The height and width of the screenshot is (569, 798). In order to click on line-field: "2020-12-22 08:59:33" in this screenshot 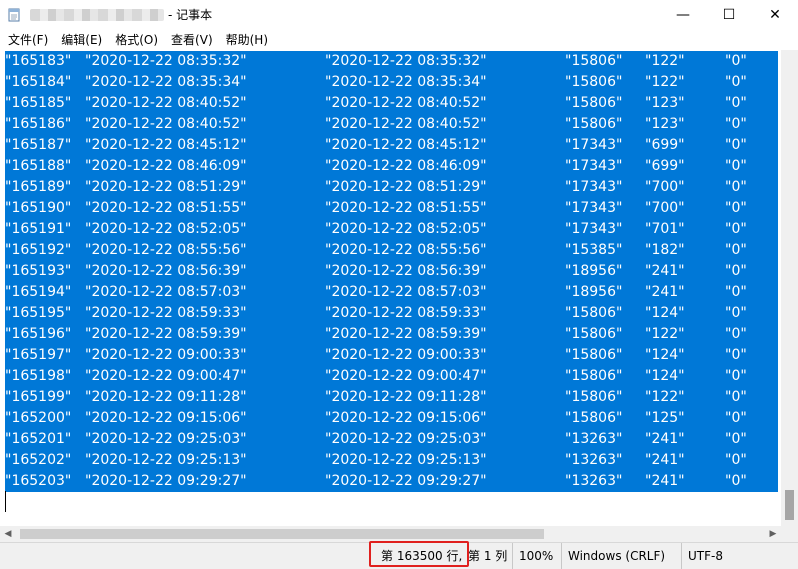, I will do `click(166, 313)`.